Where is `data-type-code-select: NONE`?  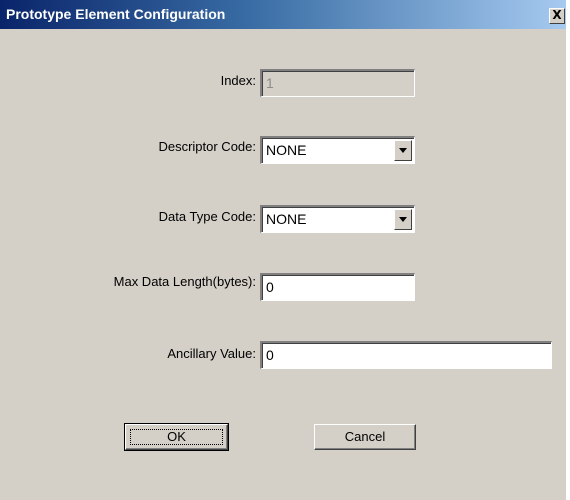 data-type-code-select: NONE is located at coordinates (337, 219).